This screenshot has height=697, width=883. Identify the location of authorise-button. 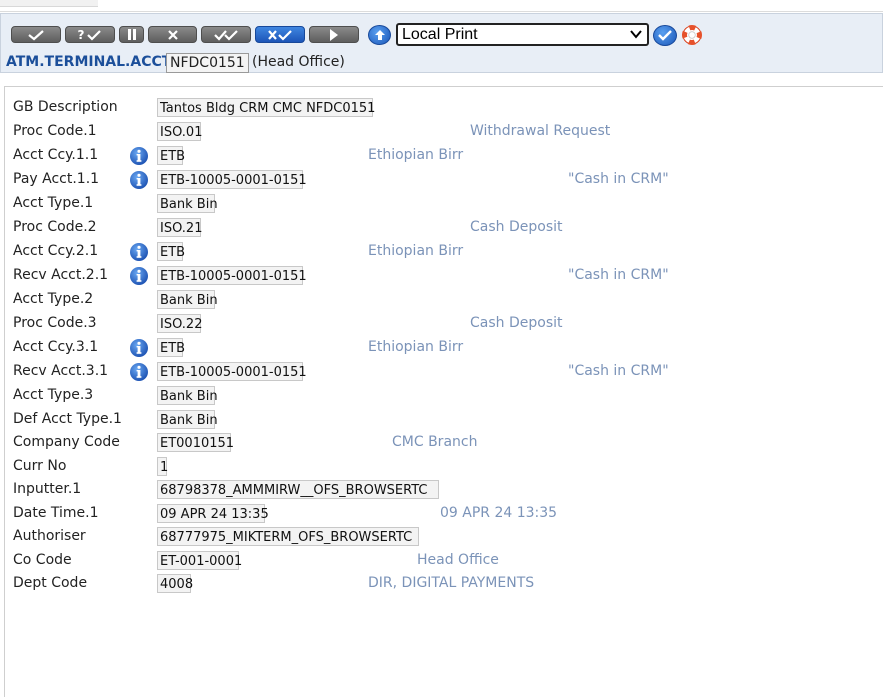
(280, 34).